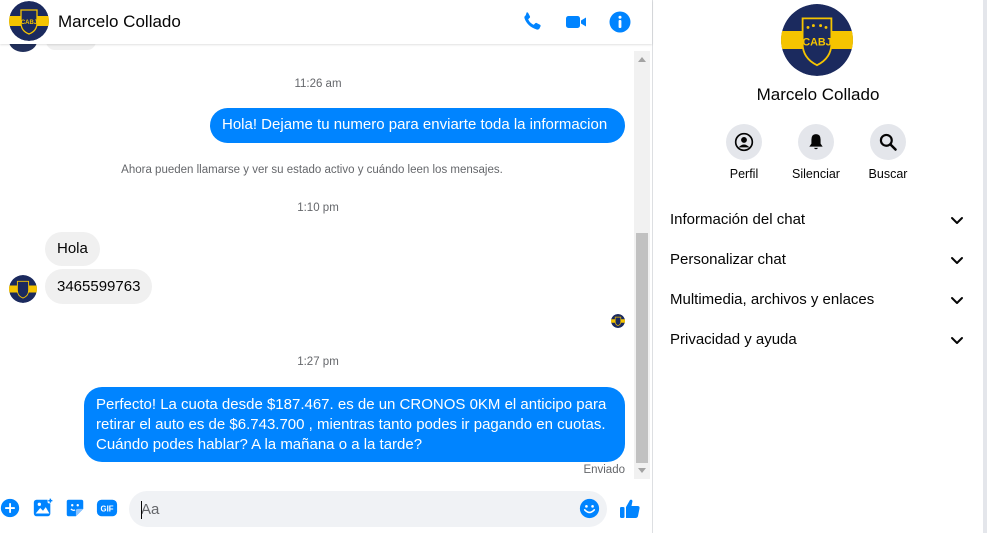 The width and height of the screenshot is (987, 533). I want to click on delivery-status: Enviado, so click(604, 470).